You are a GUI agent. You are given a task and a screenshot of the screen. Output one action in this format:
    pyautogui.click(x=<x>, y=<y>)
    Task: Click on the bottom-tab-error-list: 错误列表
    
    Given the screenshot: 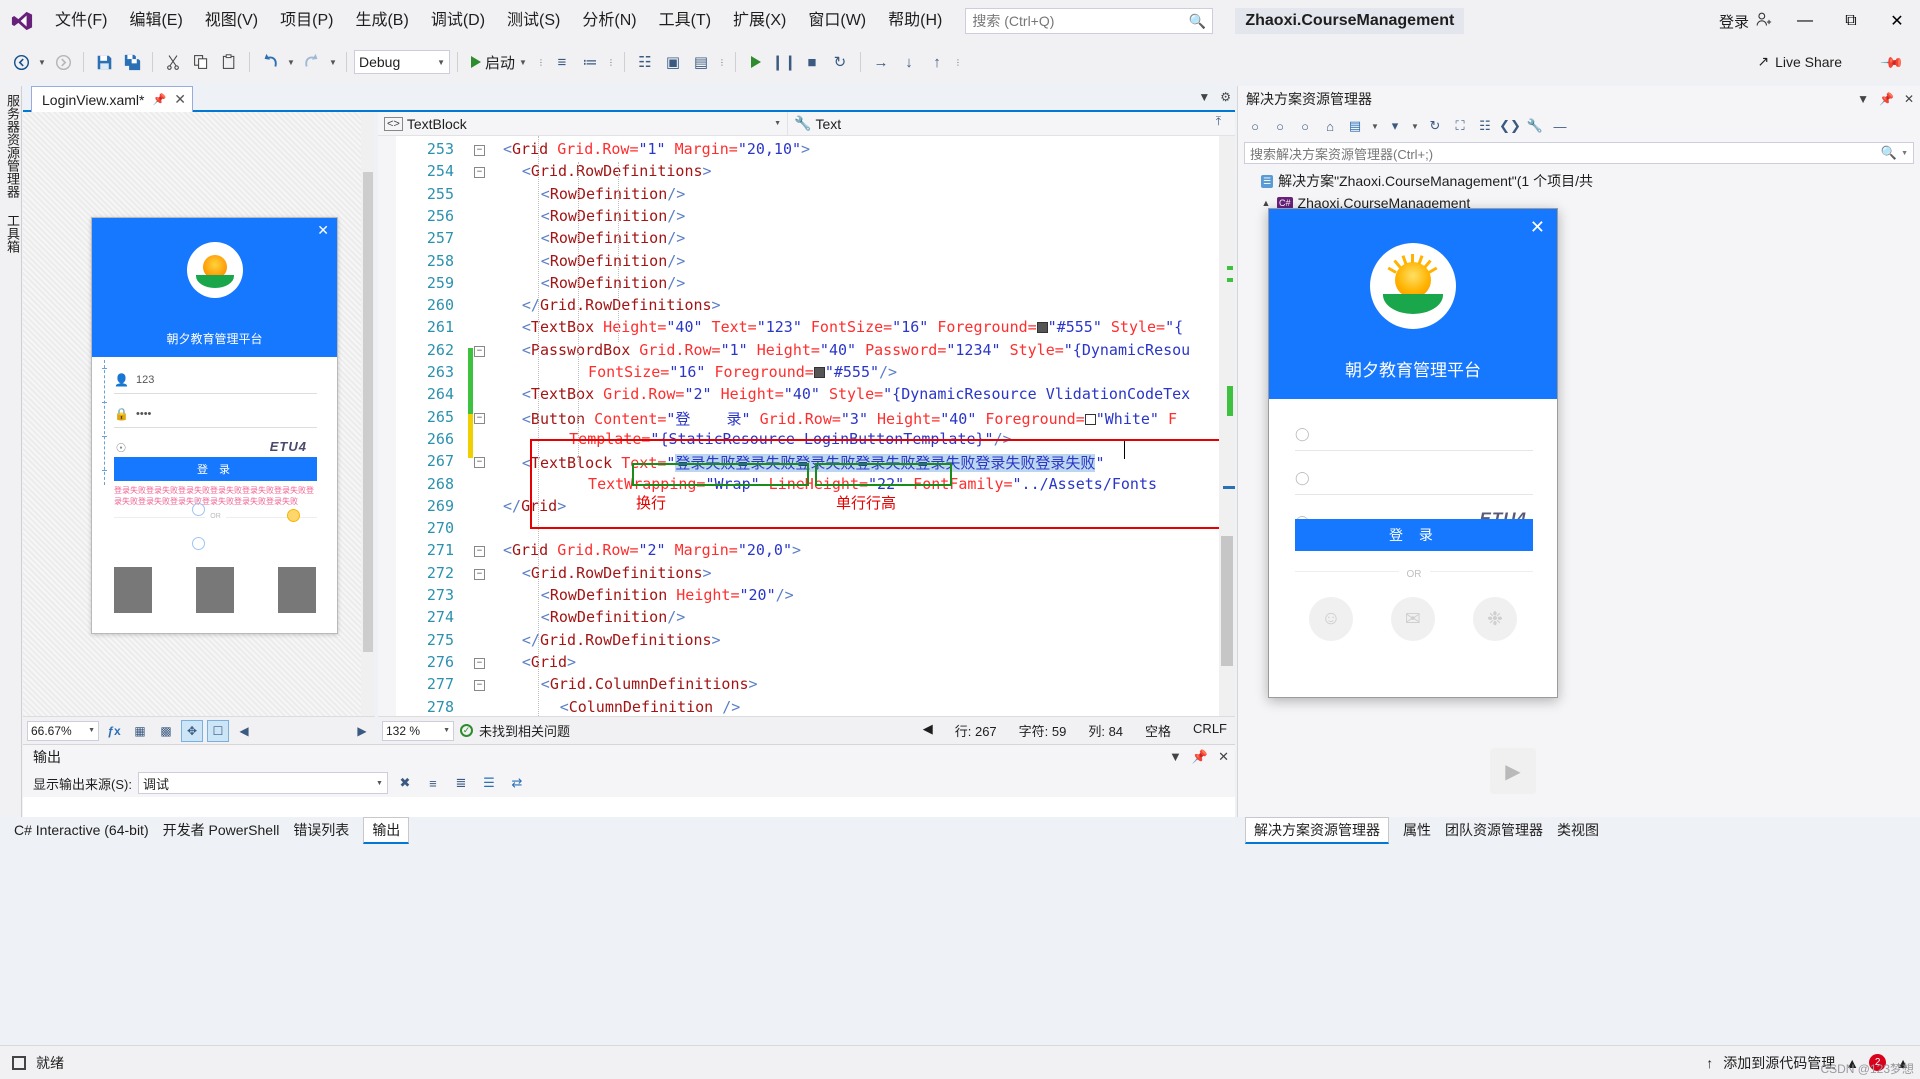 What is the action you would take?
    pyautogui.click(x=321, y=830)
    